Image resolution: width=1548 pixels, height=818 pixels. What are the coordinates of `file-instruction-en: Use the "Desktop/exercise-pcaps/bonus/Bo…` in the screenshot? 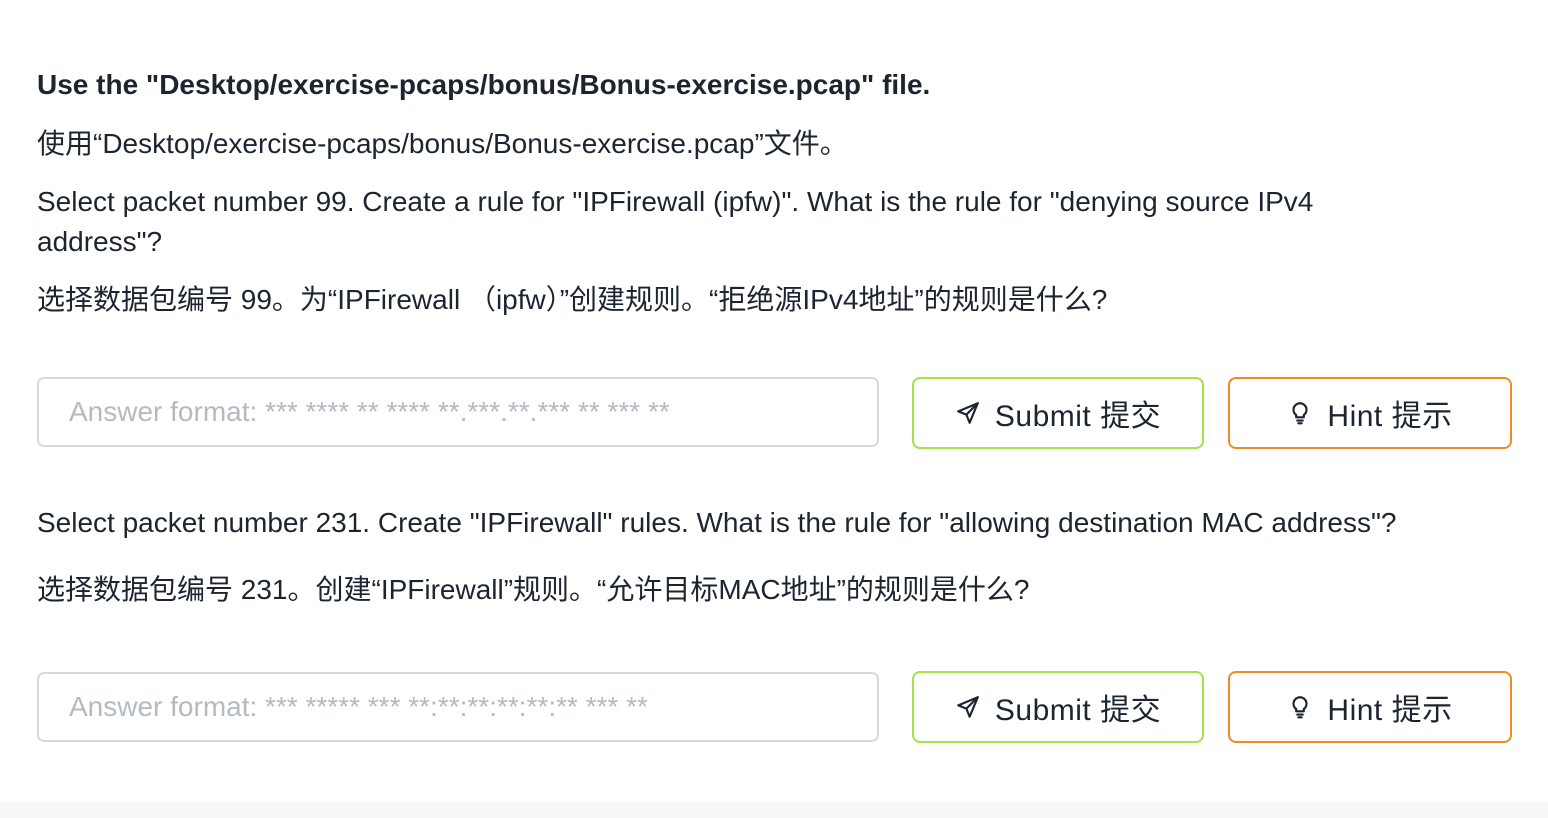 It's located at (484, 84).